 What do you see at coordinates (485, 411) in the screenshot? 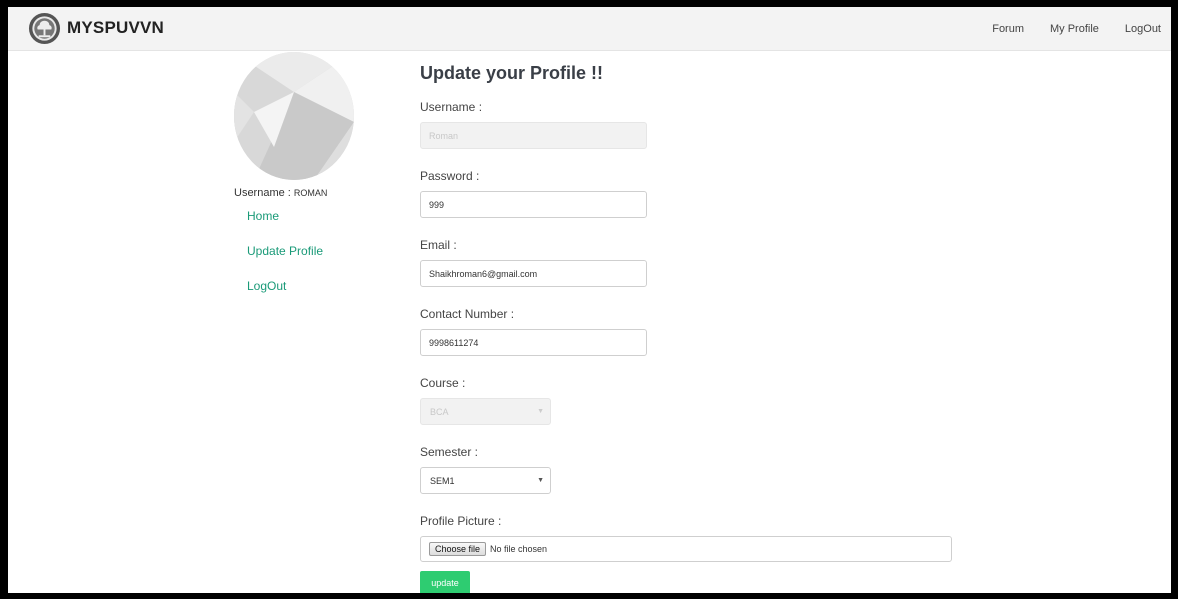
I see `course-select: BCA ▼` at bounding box center [485, 411].